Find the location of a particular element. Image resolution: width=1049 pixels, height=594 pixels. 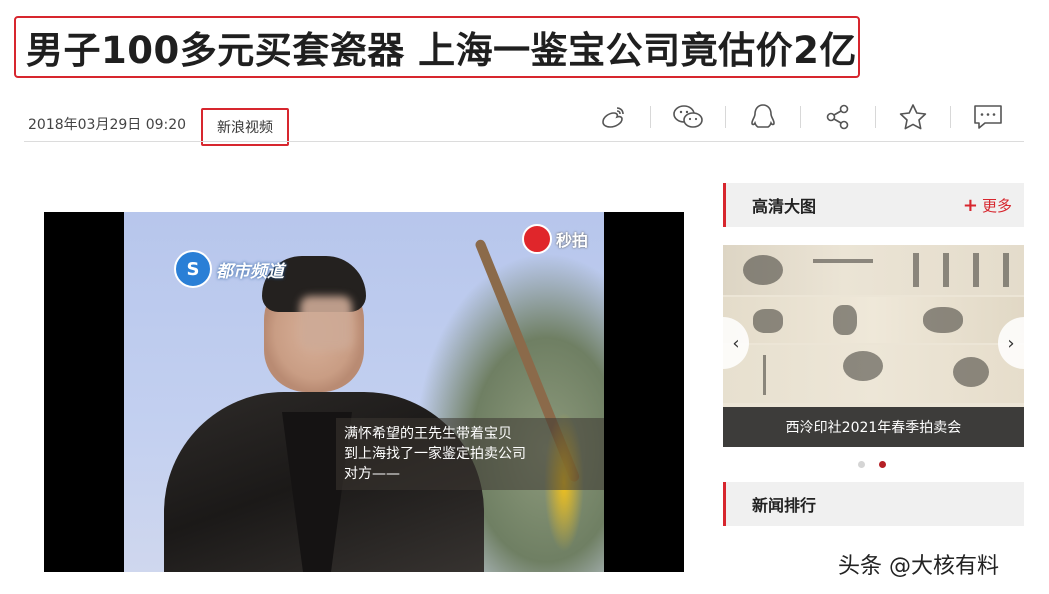

news-ranking-title: 新闻排行 is located at coordinates (784, 505).